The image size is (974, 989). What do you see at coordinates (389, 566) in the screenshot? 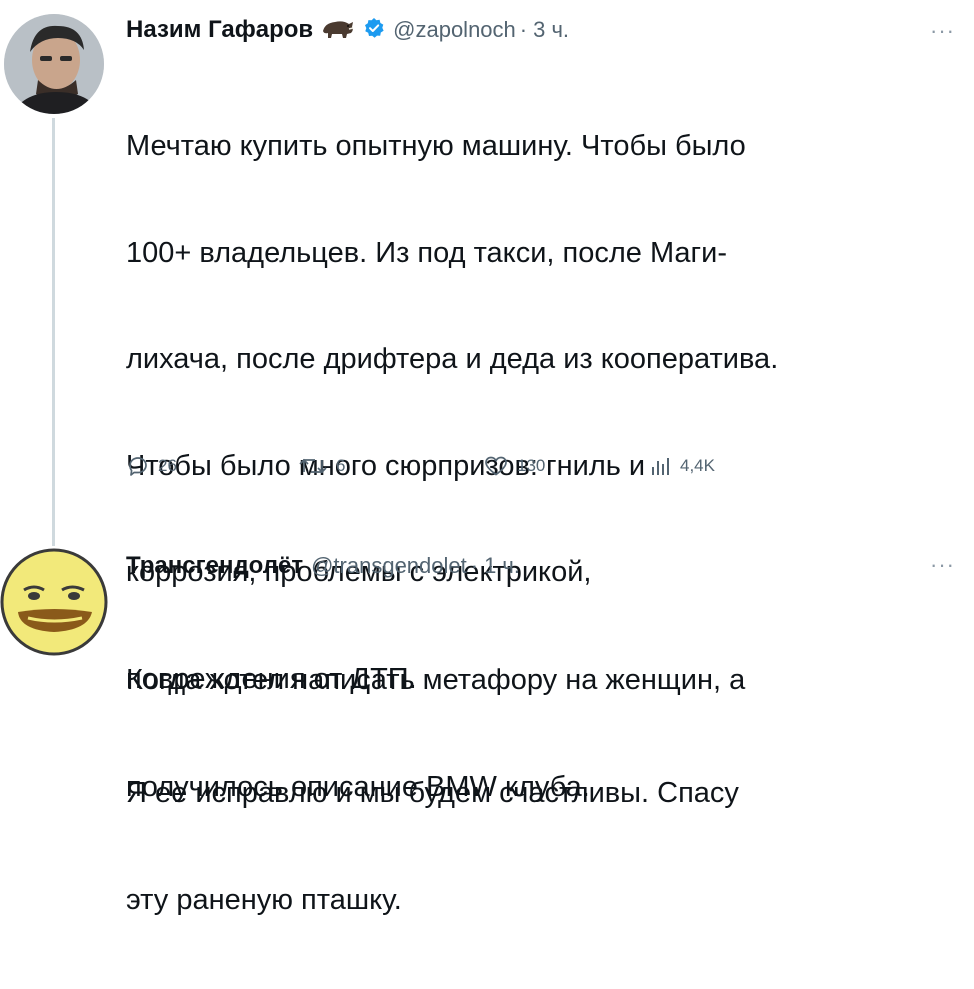
I see `author-handle: @transgendolet` at bounding box center [389, 566].